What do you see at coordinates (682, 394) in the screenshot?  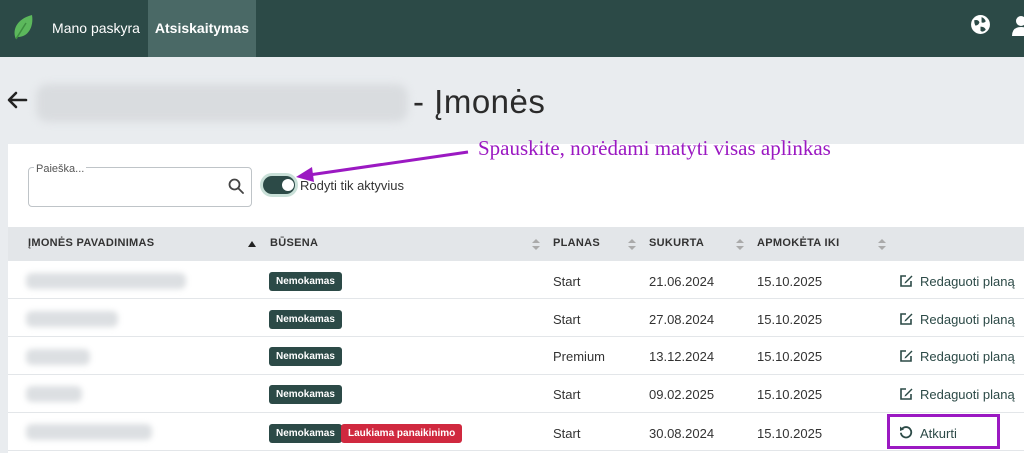 I see `created-cell: 09.02.2025` at bounding box center [682, 394].